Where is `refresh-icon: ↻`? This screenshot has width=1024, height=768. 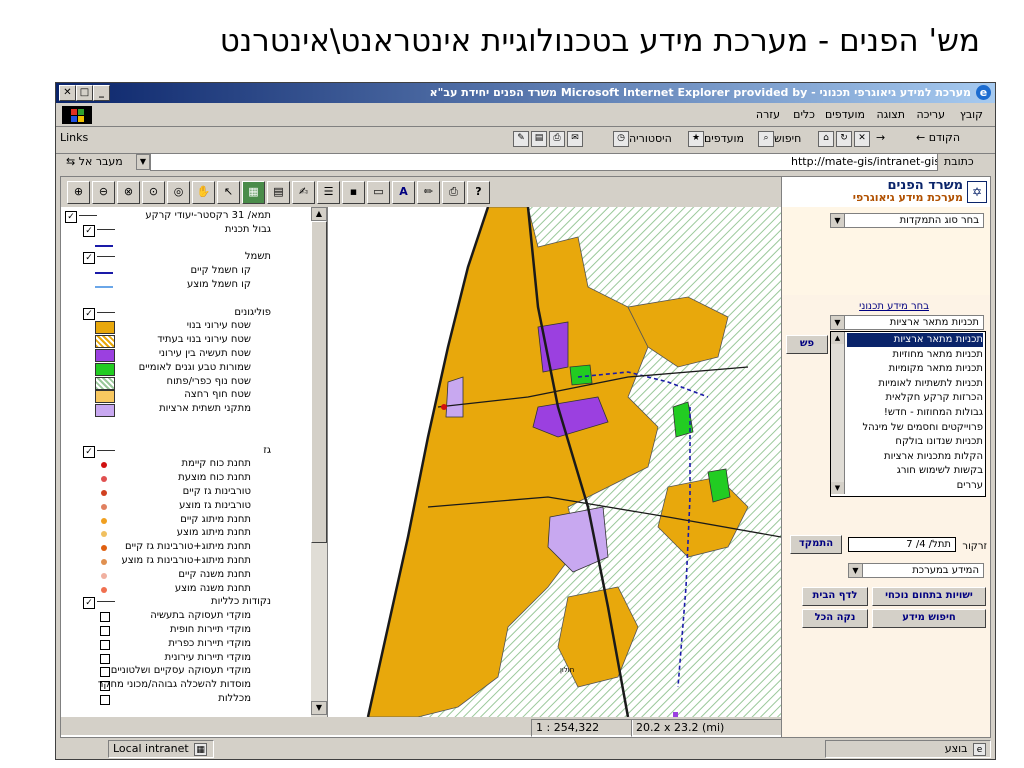
refresh-icon: ↻ is located at coordinates (844, 139).